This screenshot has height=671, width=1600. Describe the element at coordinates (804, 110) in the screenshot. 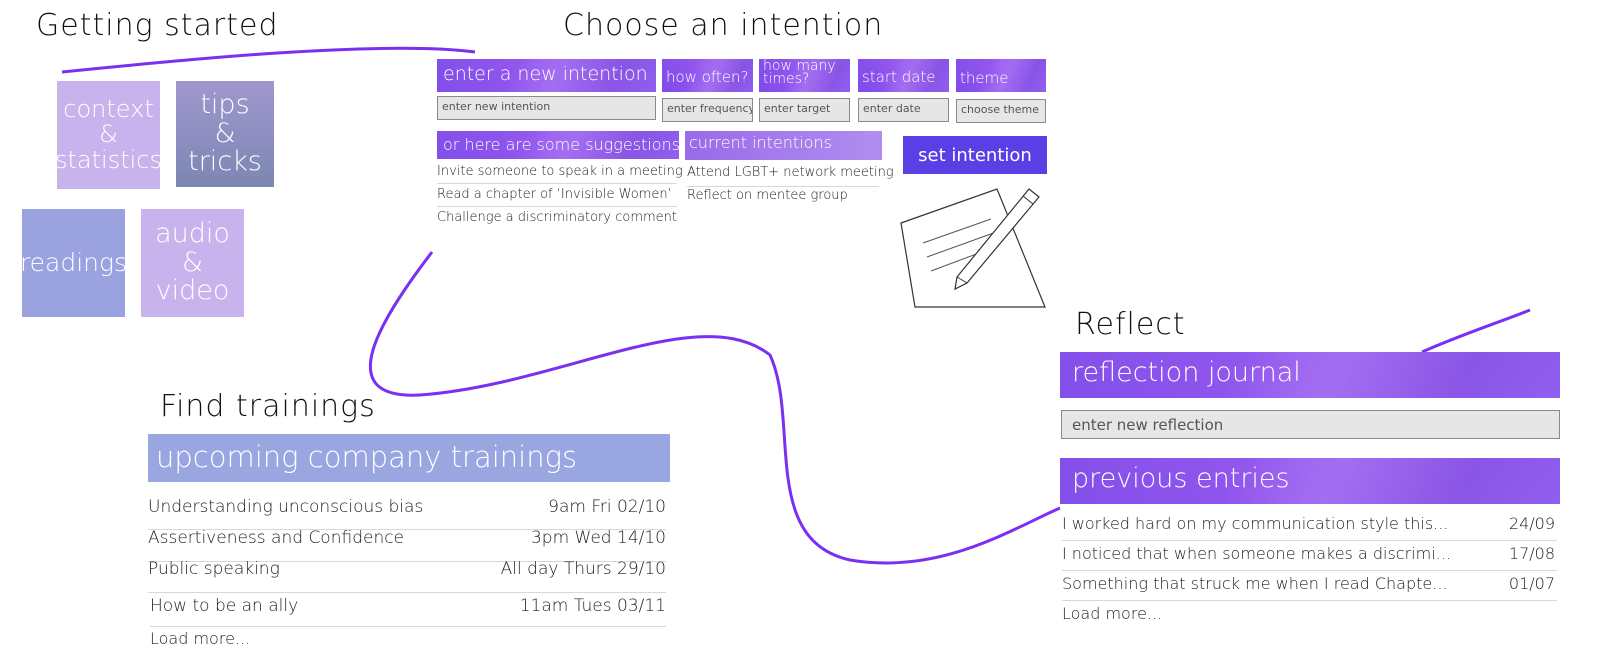

I see `target-input: enter target` at that location.